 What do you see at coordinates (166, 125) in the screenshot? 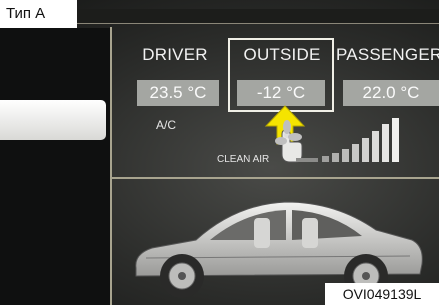
I see `ac-label: A/C` at bounding box center [166, 125].